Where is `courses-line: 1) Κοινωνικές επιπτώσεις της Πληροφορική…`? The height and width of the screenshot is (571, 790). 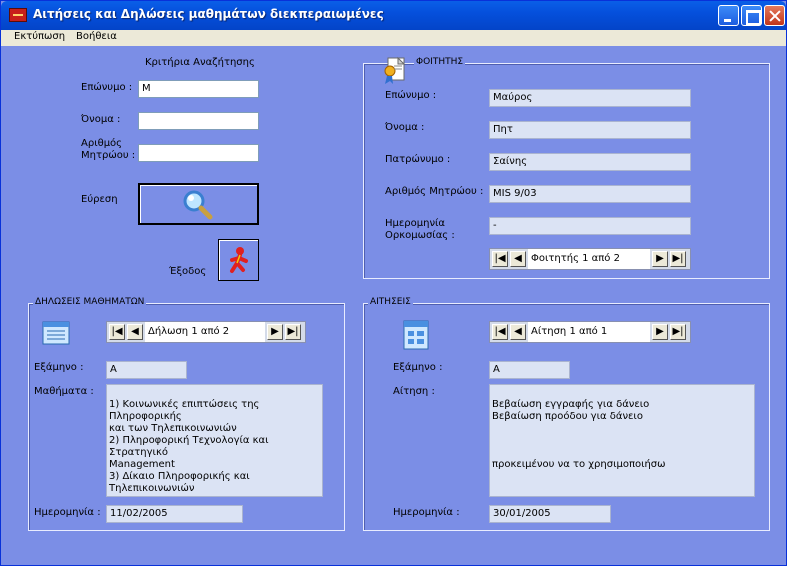 courses-line: 1) Κοινωνικές επιπτώσεις της Πληροφορική… is located at coordinates (184, 410).